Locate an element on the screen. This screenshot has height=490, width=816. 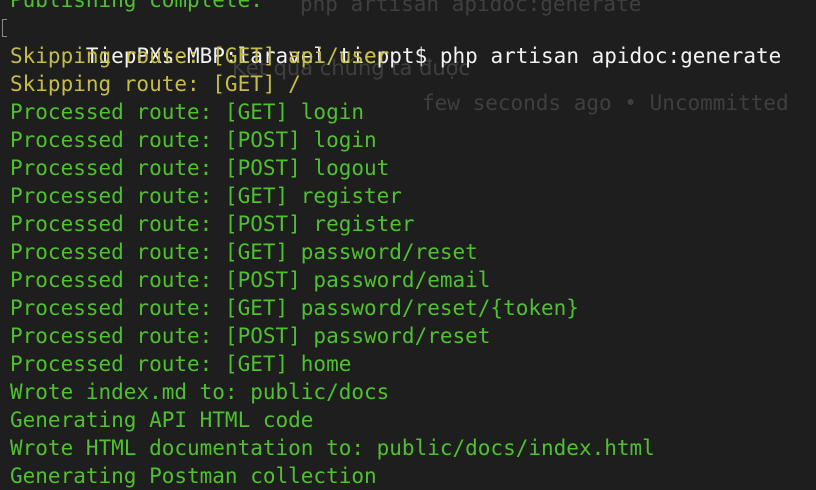
mark-bracket-icon is located at coordinates (4, 28).